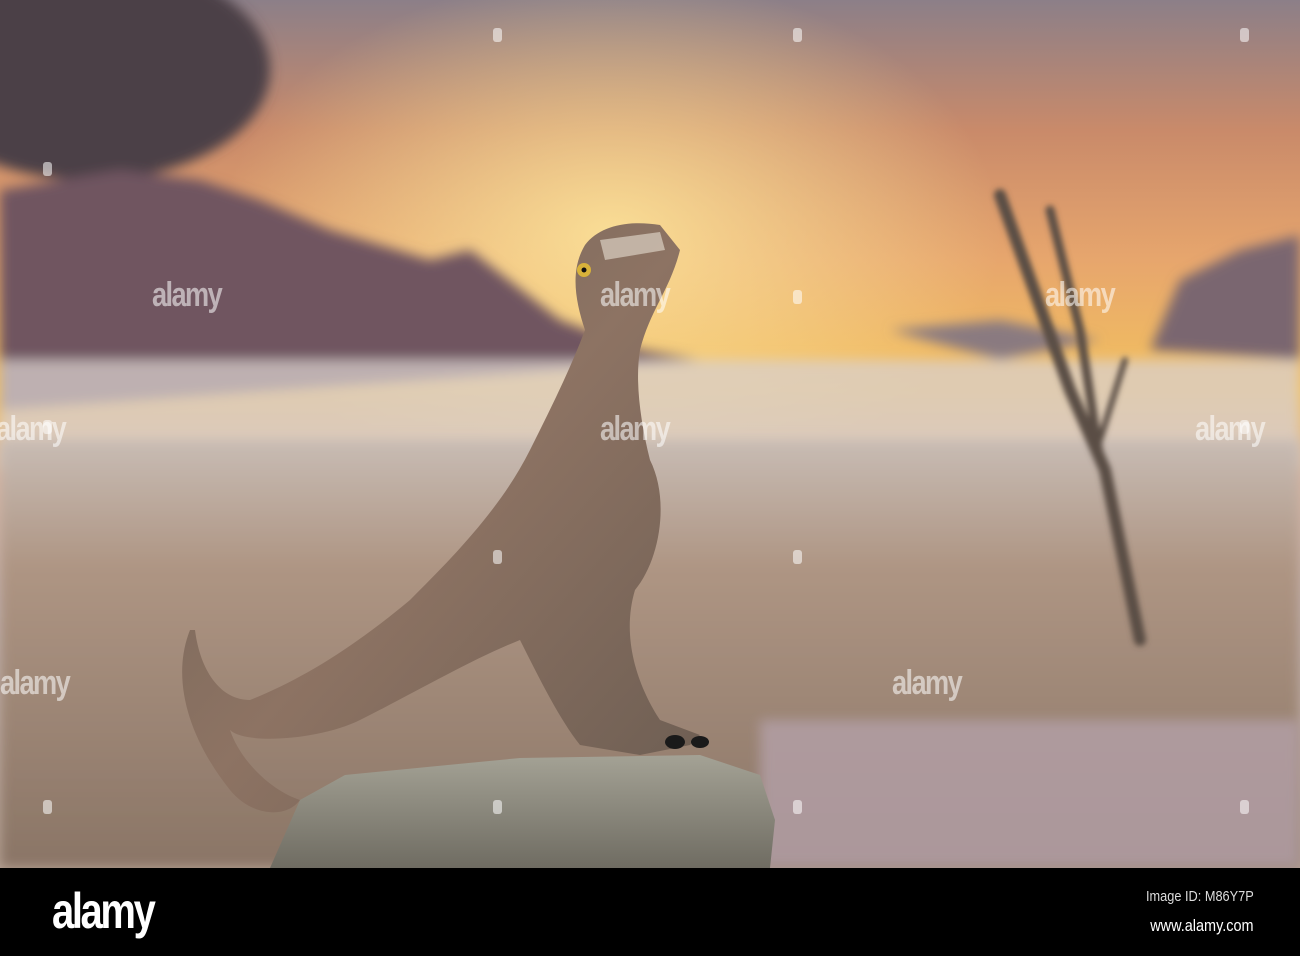  What do you see at coordinates (1030, 794) in the screenshot?
I see `water` at bounding box center [1030, 794].